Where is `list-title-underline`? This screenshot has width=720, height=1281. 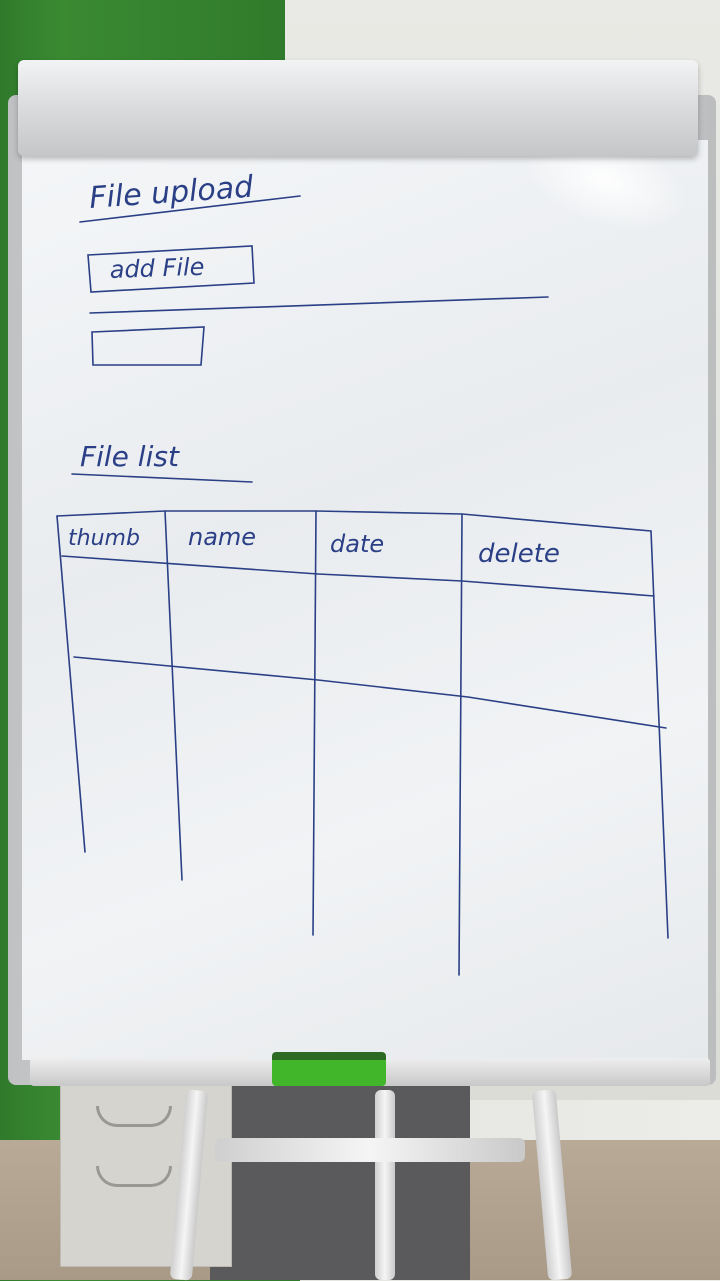 list-title-underline is located at coordinates (162, 478).